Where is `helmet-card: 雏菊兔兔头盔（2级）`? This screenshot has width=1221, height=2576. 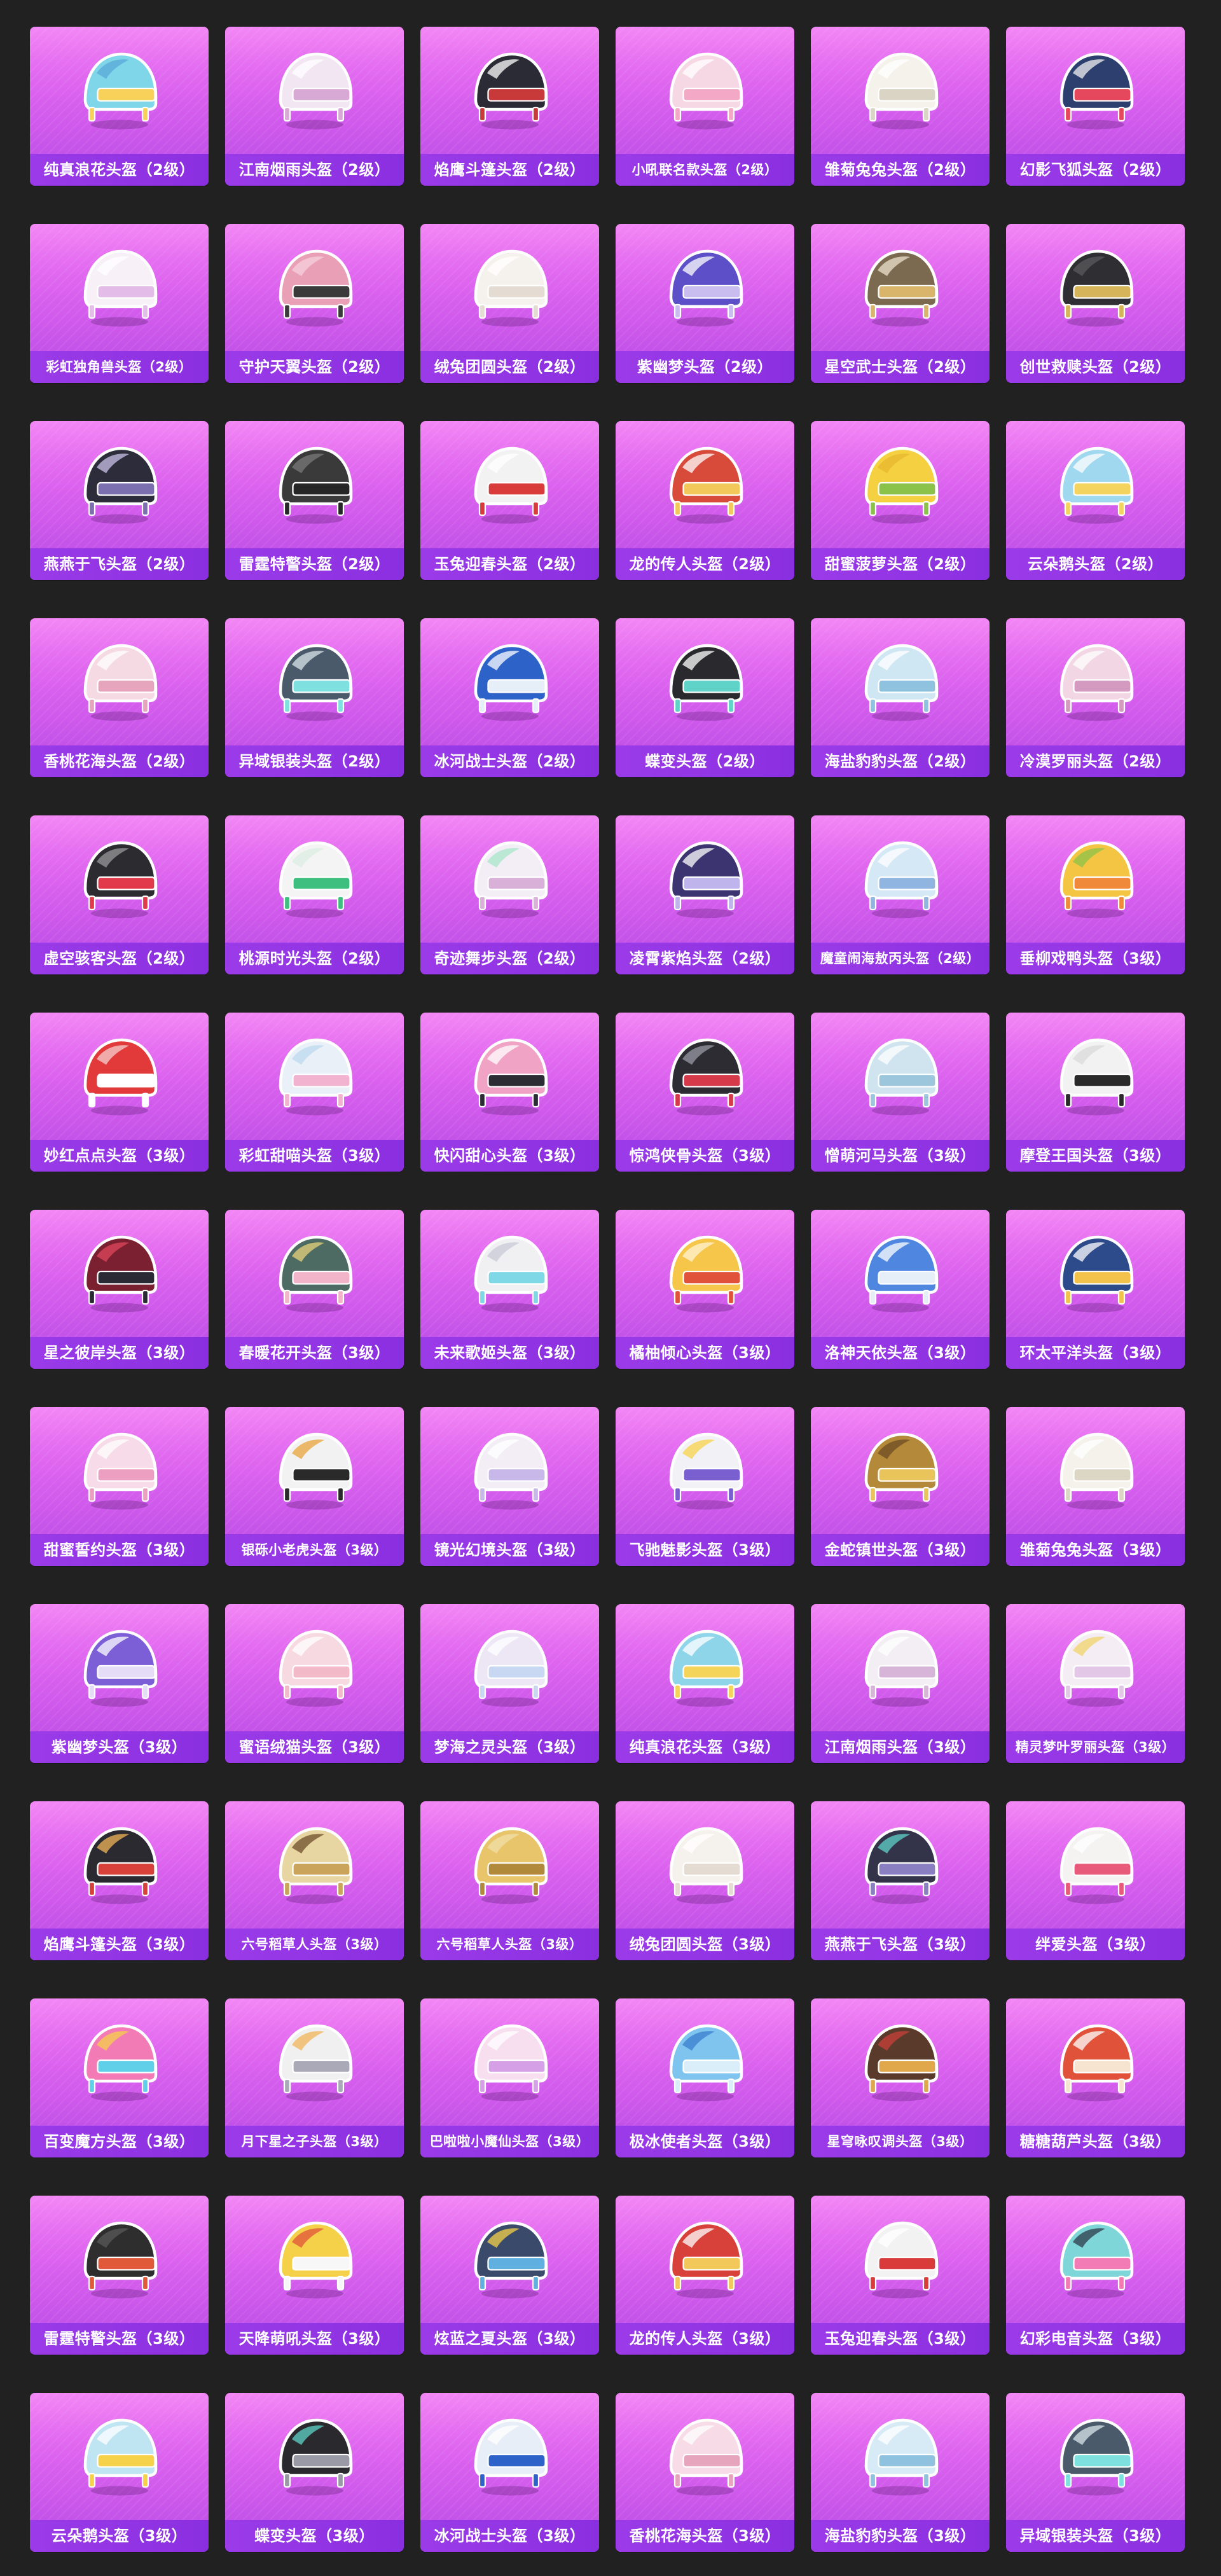
helmet-card: 雏菊兔兔头盔（2级） is located at coordinates (900, 106).